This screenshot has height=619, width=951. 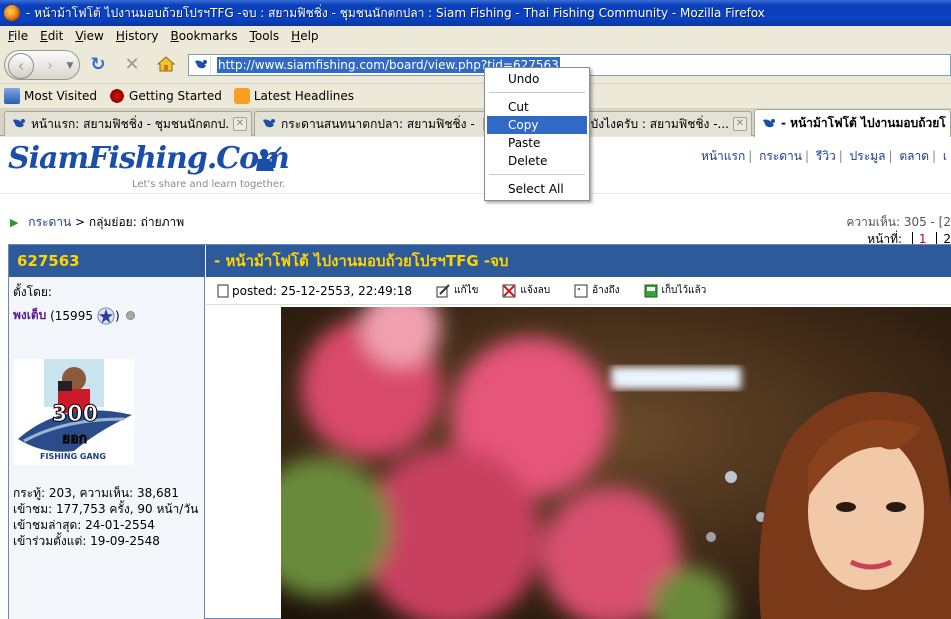 I want to click on context-delete: Delete, so click(x=537, y=161).